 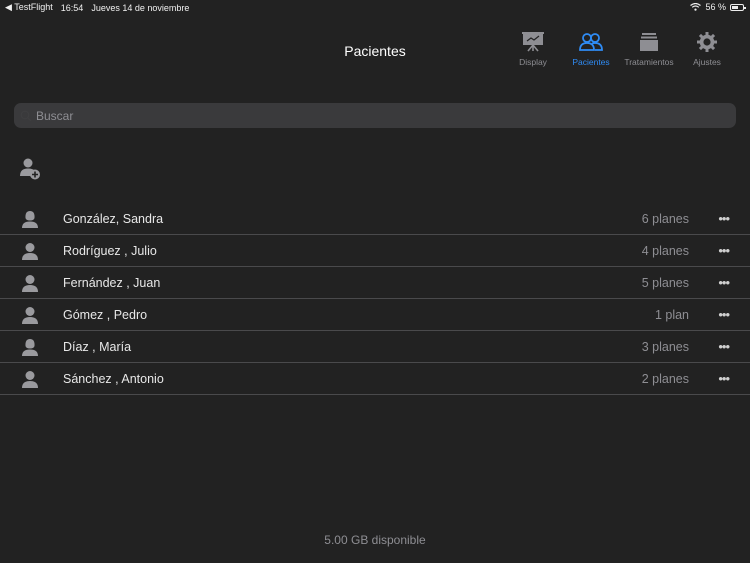 What do you see at coordinates (649, 62) in the screenshot?
I see `tab-label: Tratamientos` at bounding box center [649, 62].